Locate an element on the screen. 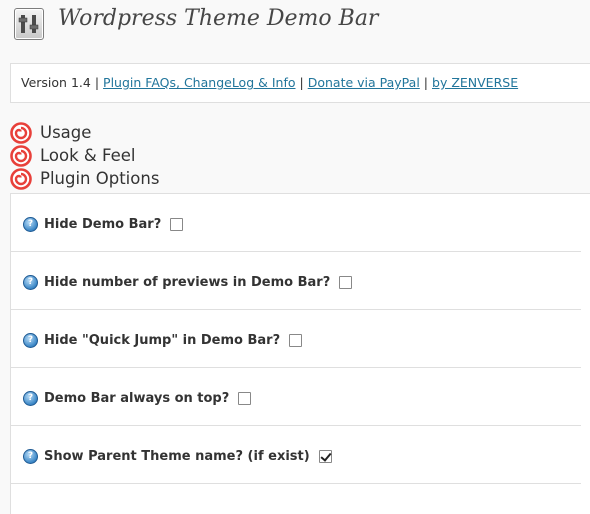 The height and width of the screenshot is (514, 590). hide-quick-jump-checkbox is located at coordinates (296, 340).